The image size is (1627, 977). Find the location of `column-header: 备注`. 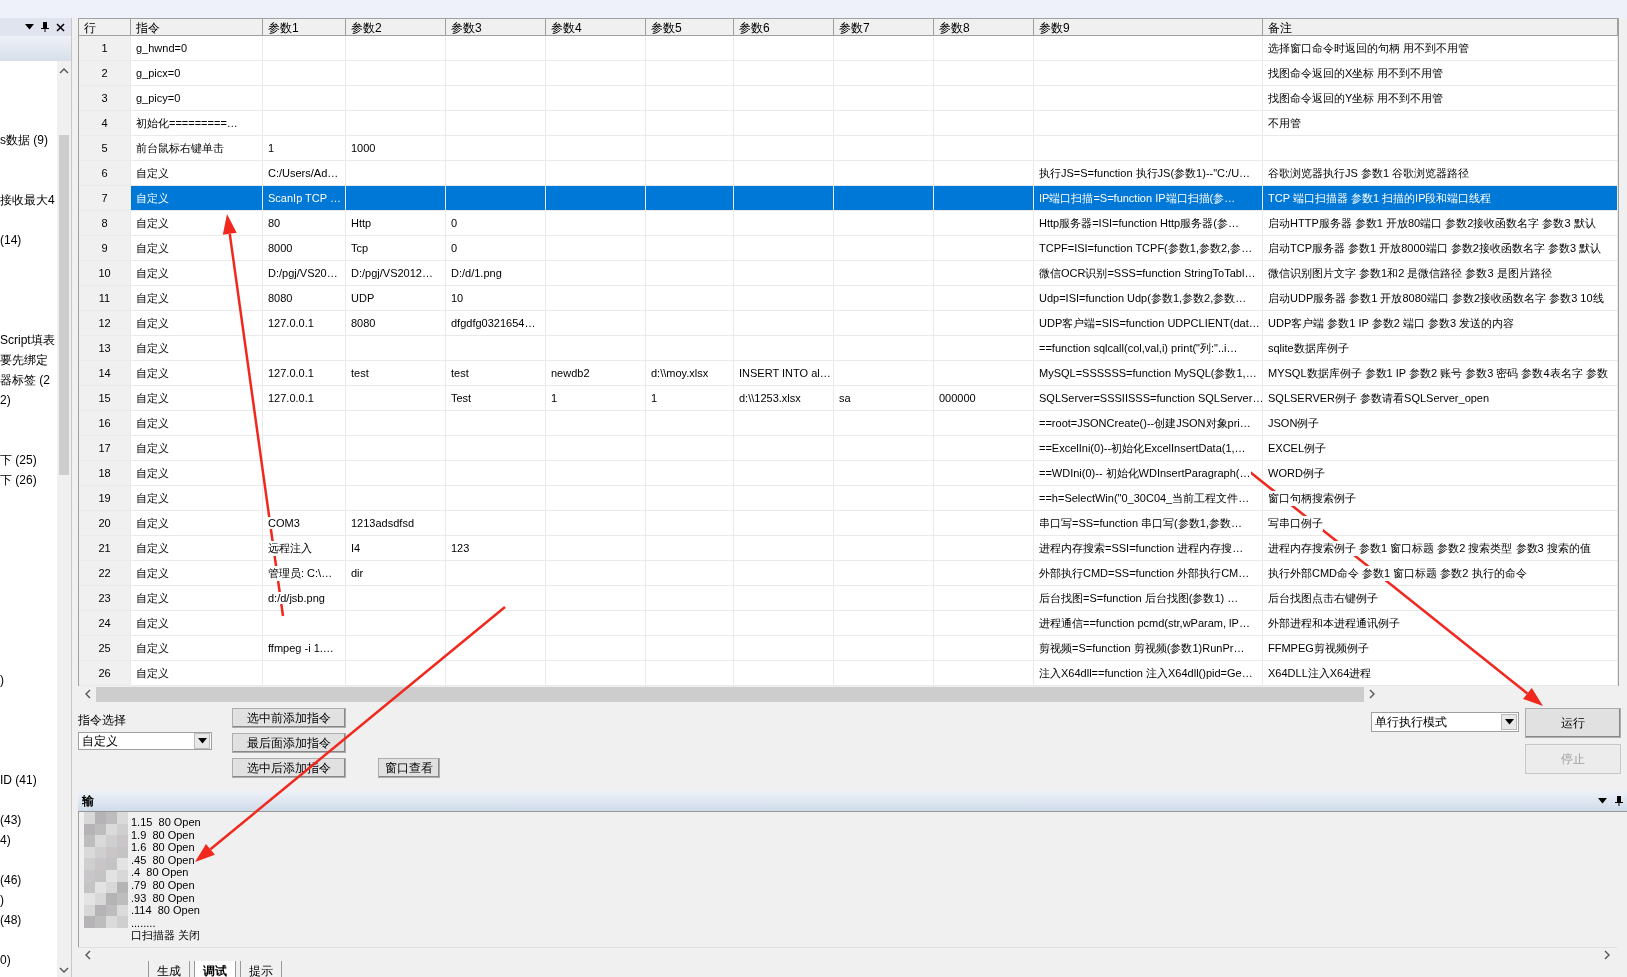

column-header: 备注 is located at coordinates (1440, 27).